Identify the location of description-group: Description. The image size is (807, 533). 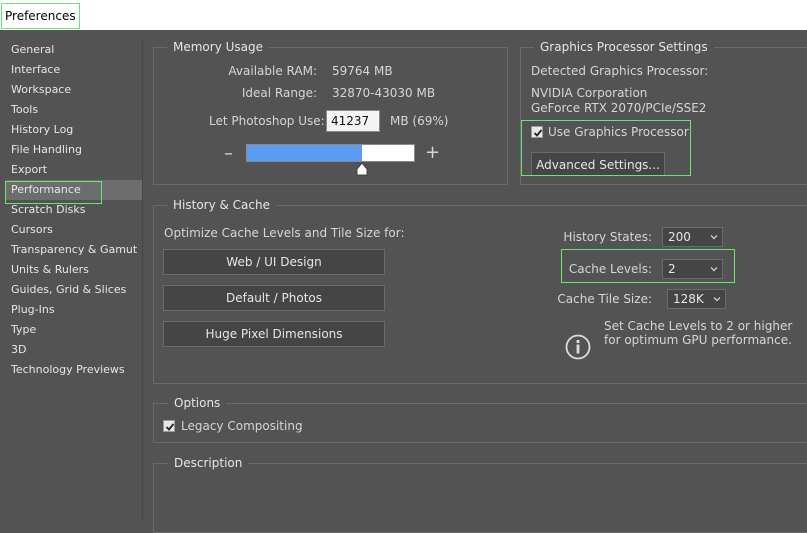
(480, 494).